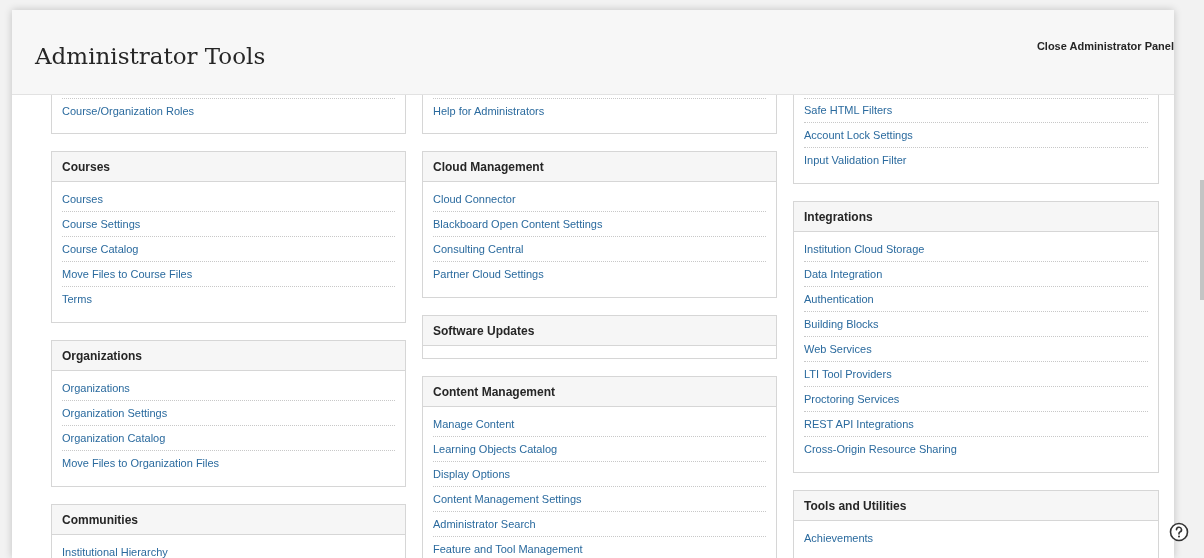 This screenshot has height=558, width=1204. What do you see at coordinates (855, 160) in the screenshot?
I see `admin-link: Input Validation Filter` at bounding box center [855, 160].